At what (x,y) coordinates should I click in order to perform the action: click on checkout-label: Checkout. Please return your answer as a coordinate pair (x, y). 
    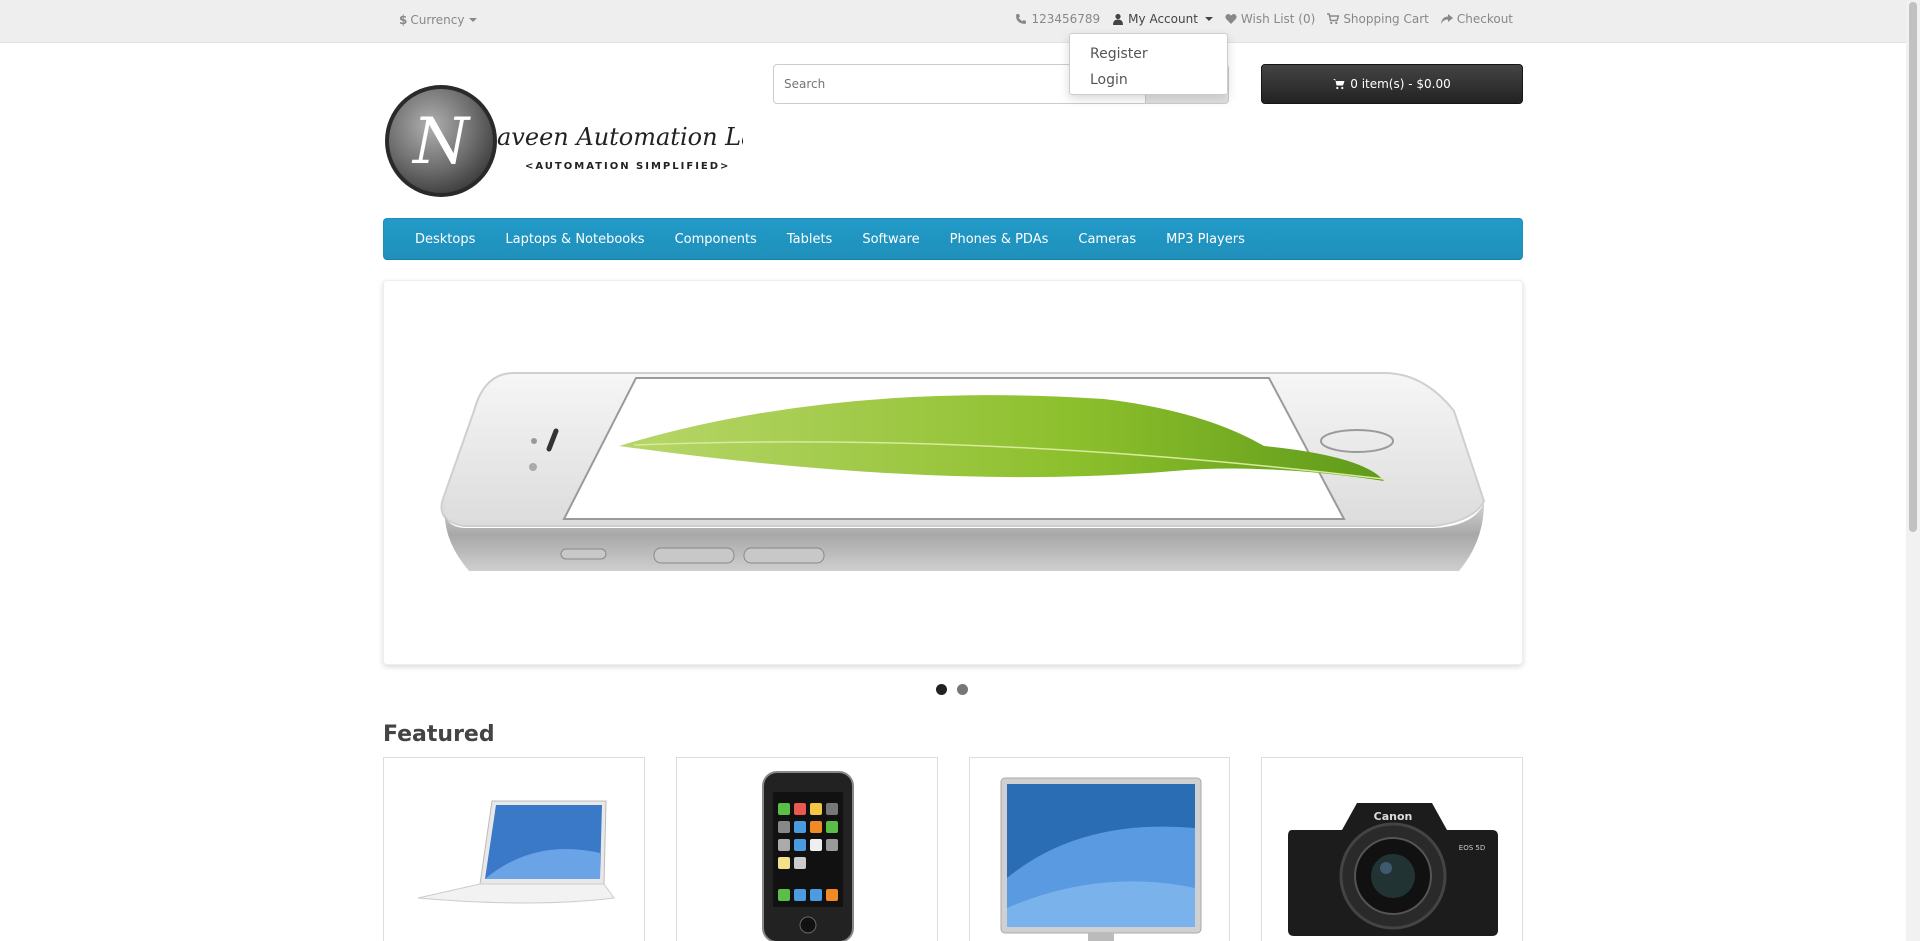
    Looking at the image, I should click on (1484, 19).